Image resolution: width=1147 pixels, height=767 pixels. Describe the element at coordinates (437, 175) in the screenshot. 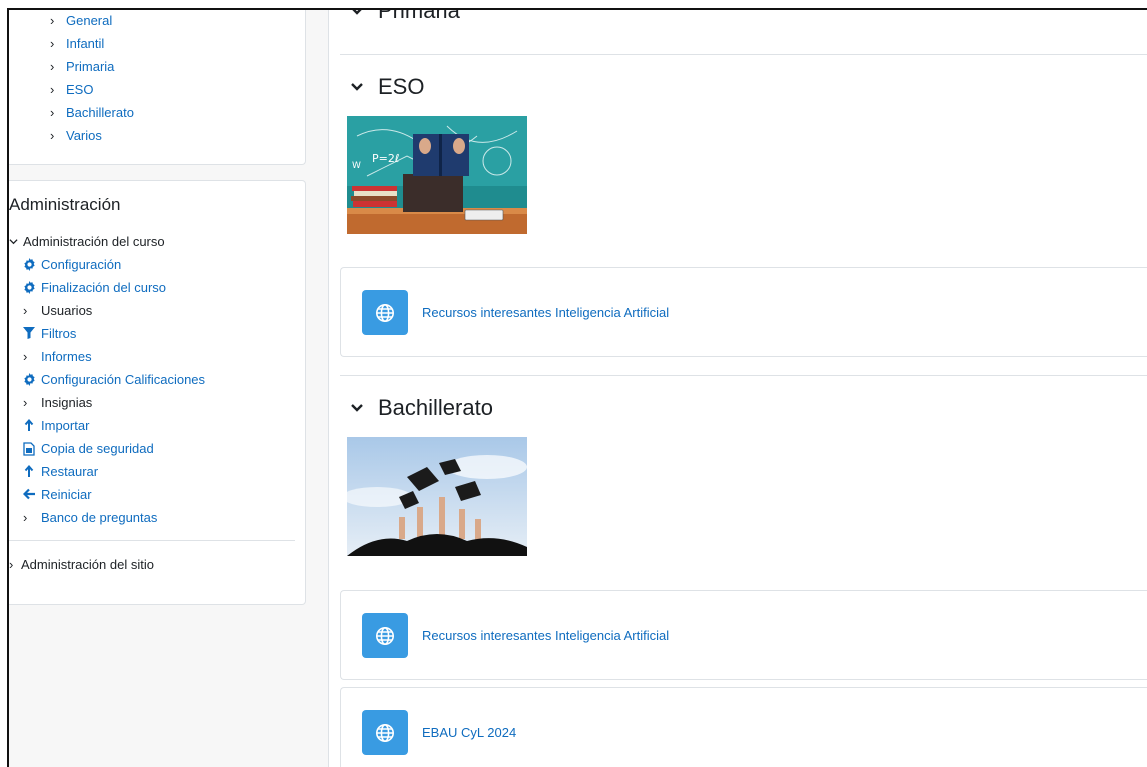

I see `section-image-eso: P=2ℓ W` at that location.